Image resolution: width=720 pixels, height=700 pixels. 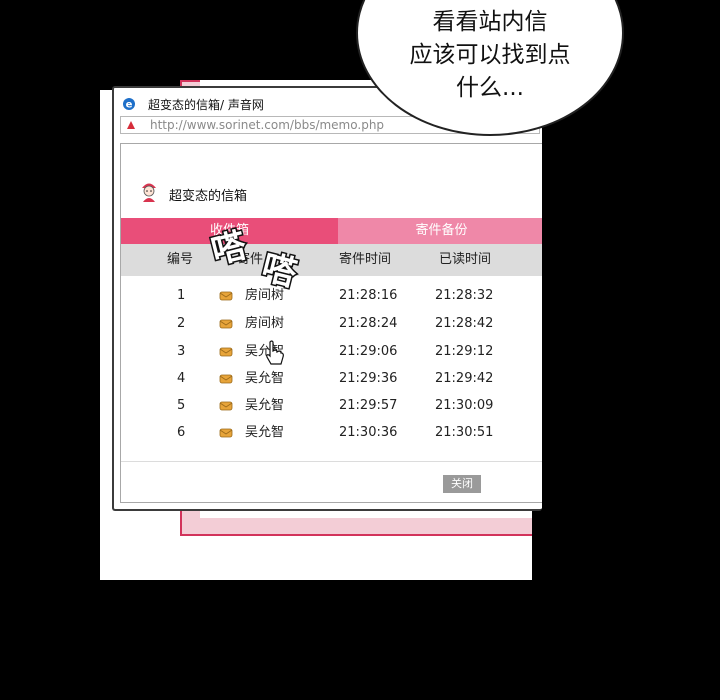 I want to click on column-header-sent-time: 寄件时间, so click(x=365, y=259).